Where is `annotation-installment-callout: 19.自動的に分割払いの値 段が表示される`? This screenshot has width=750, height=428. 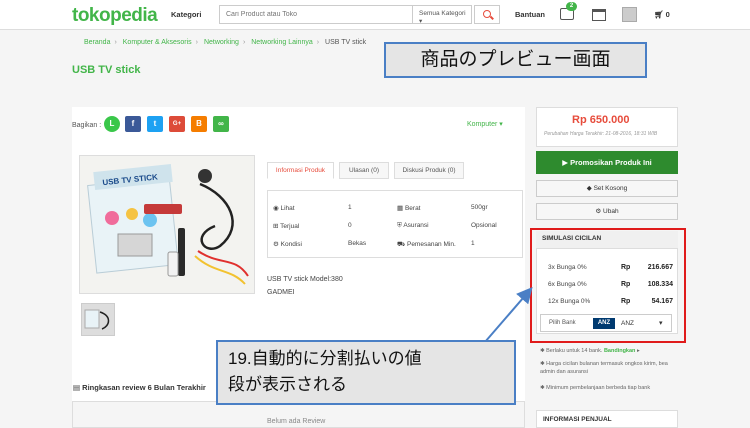 annotation-installment-callout: 19.自動的に分割払いの値 段が表示される is located at coordinates (366, 372).